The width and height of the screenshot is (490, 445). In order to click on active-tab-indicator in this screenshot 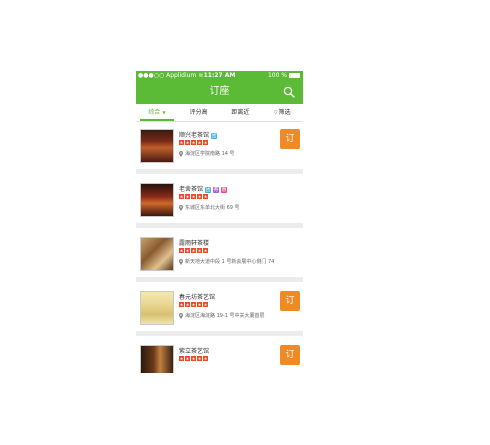, I will do `click(157, 120)`.